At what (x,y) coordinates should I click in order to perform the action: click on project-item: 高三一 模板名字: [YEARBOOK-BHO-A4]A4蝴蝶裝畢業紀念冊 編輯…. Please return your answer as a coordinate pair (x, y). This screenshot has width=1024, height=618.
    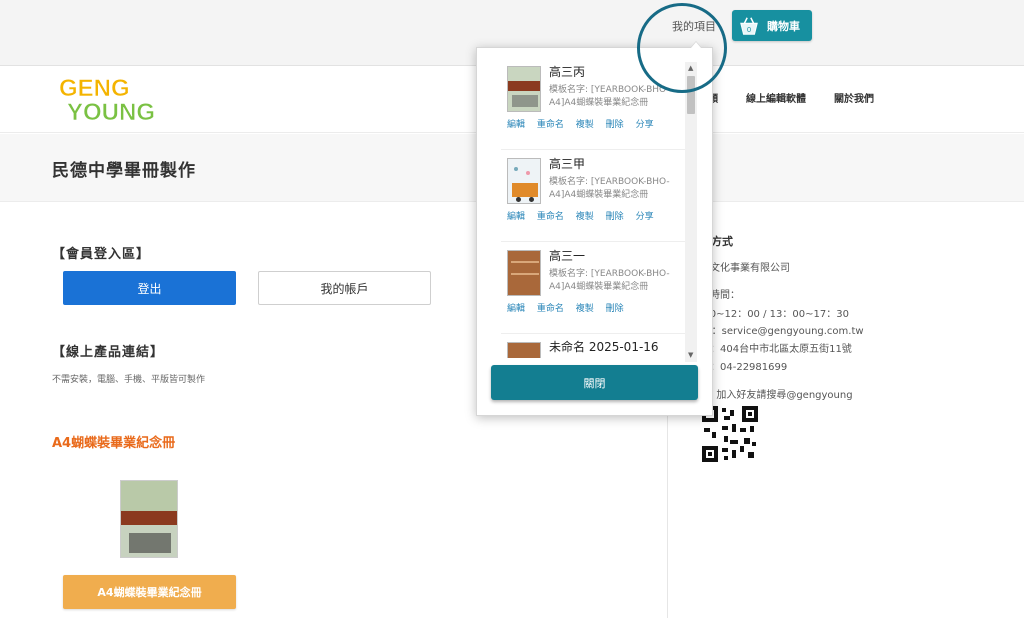
    Looking at the image, I should click on (594, 288).